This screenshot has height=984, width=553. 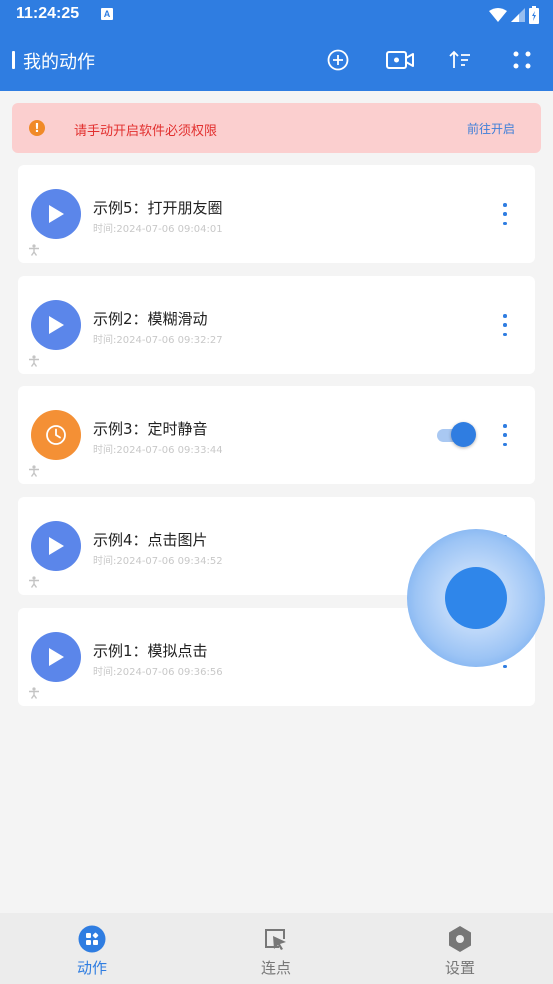 I want to click on clock-icon, so click(x=56, y=435).